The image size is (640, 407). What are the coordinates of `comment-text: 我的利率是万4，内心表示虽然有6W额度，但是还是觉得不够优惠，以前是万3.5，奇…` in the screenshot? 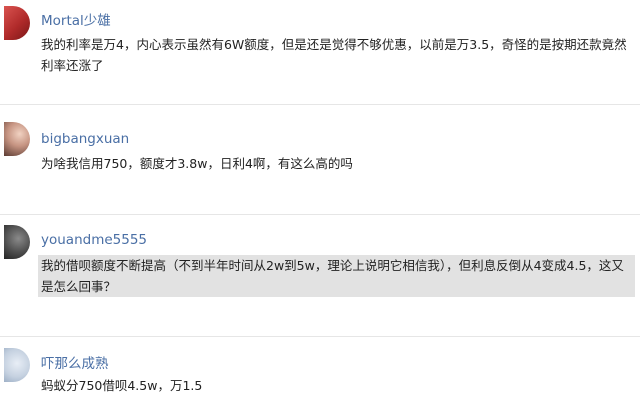 It's located at (334, 55).